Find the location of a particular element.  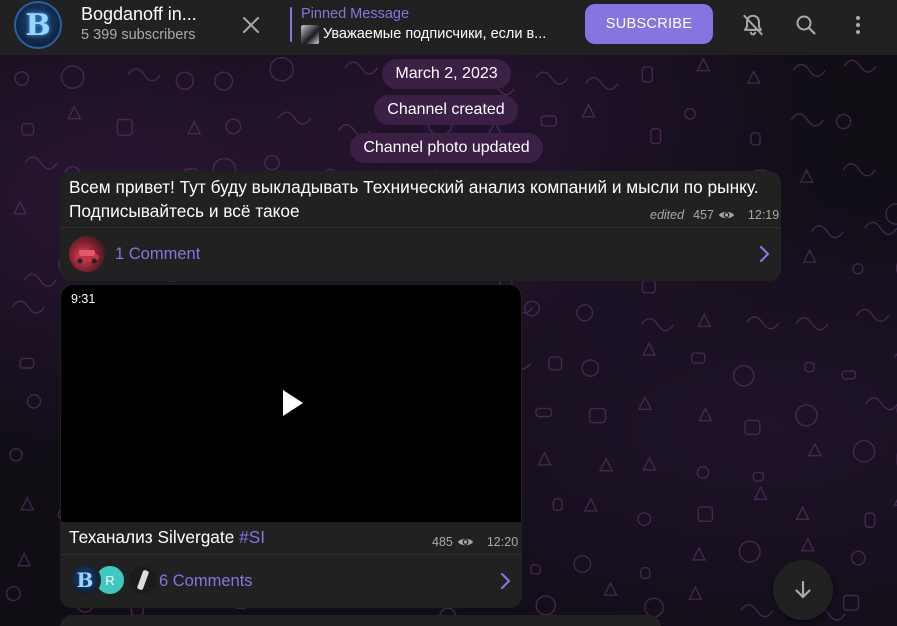

message-meta: 485 12:20 is located at coordinates (475, 542).